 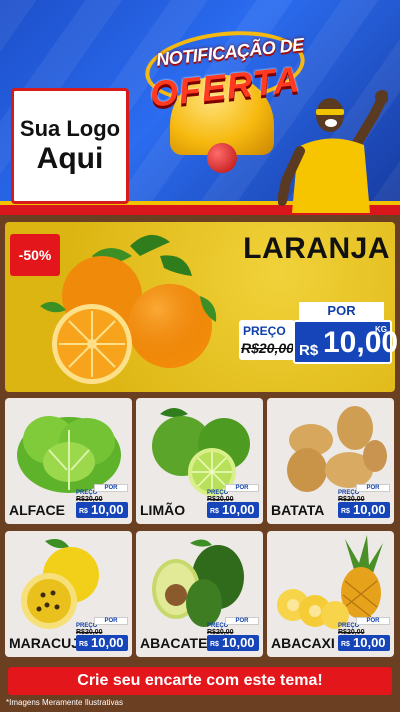 What do you see at coordinates (267, 348) in the screenshot?
I see `old-price: R$20,00` at bounding box center [267, 348].